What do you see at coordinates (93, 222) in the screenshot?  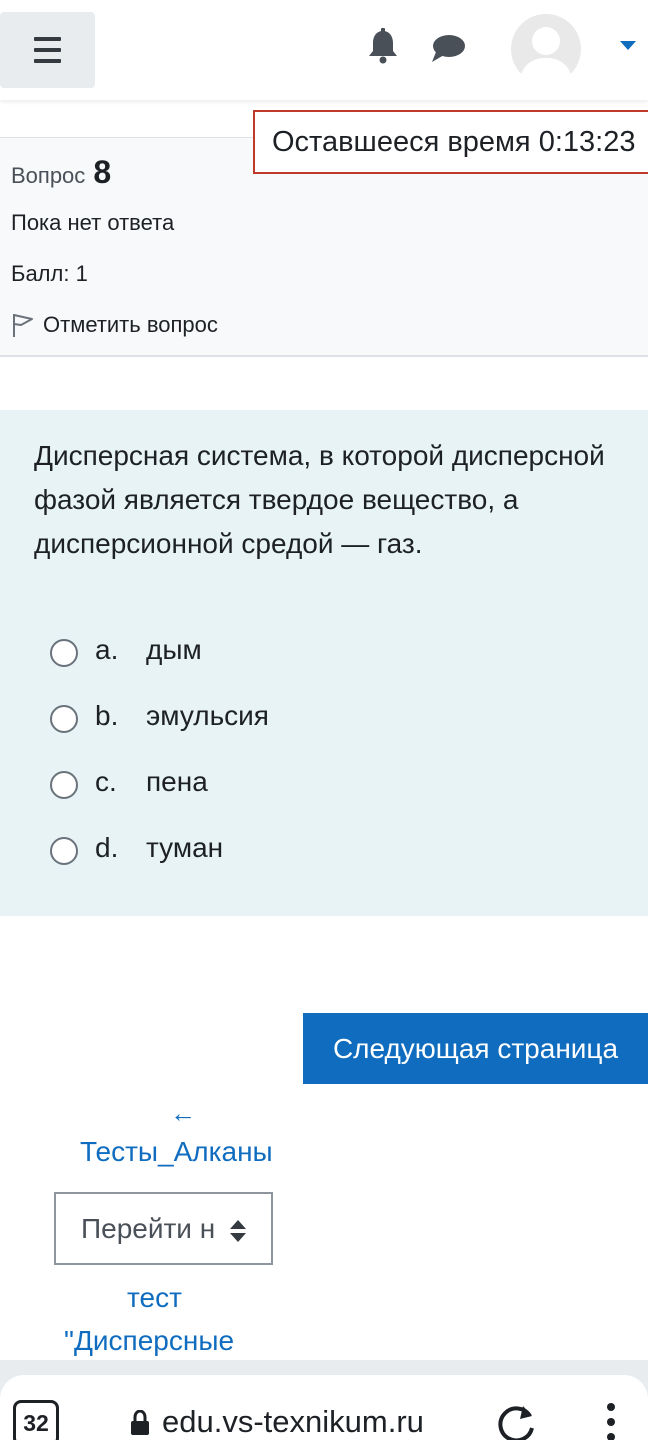 I see `question-state: Пока нет ответа` at bounding box center [93, 222].